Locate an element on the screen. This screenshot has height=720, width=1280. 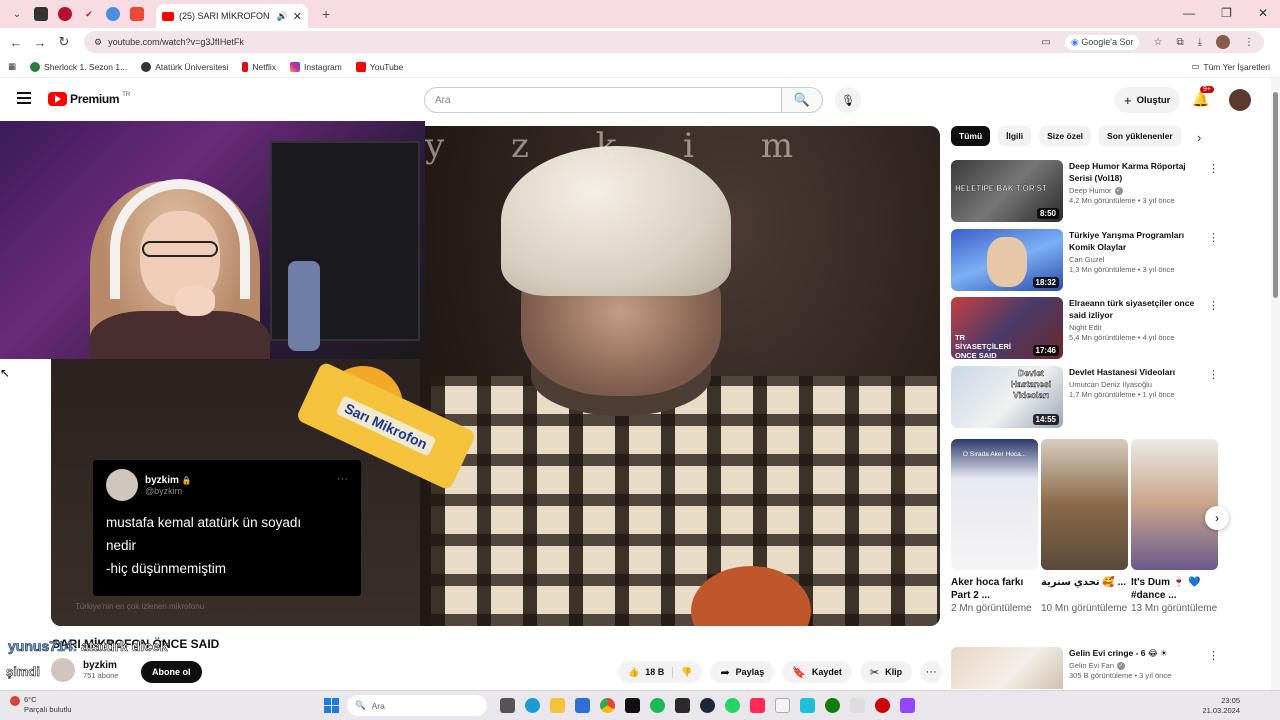
recommendation-title: Gelin Evi cringe - 6 😂 ☀ is located at coordinates (1137, 653).